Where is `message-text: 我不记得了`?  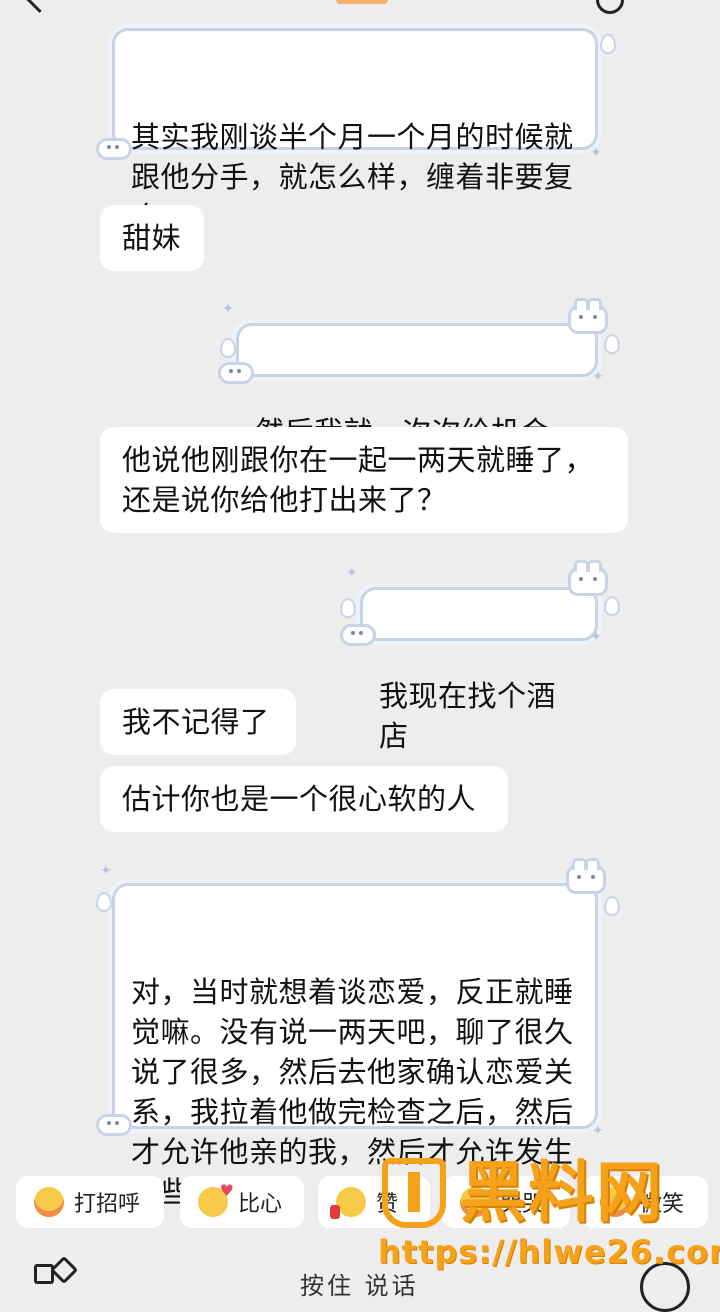
message-text: 我不记得了 is located at coordinates (196, 722).